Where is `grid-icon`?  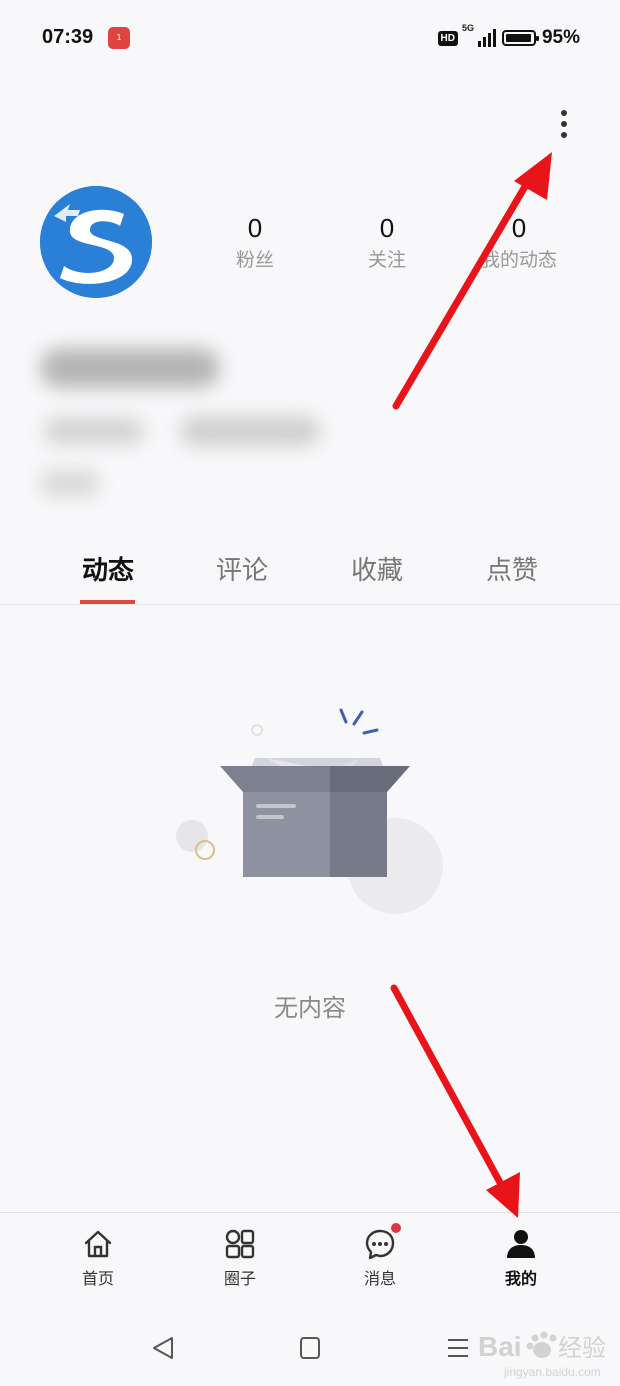 grid-icon is located at coordinates (240, 1244).